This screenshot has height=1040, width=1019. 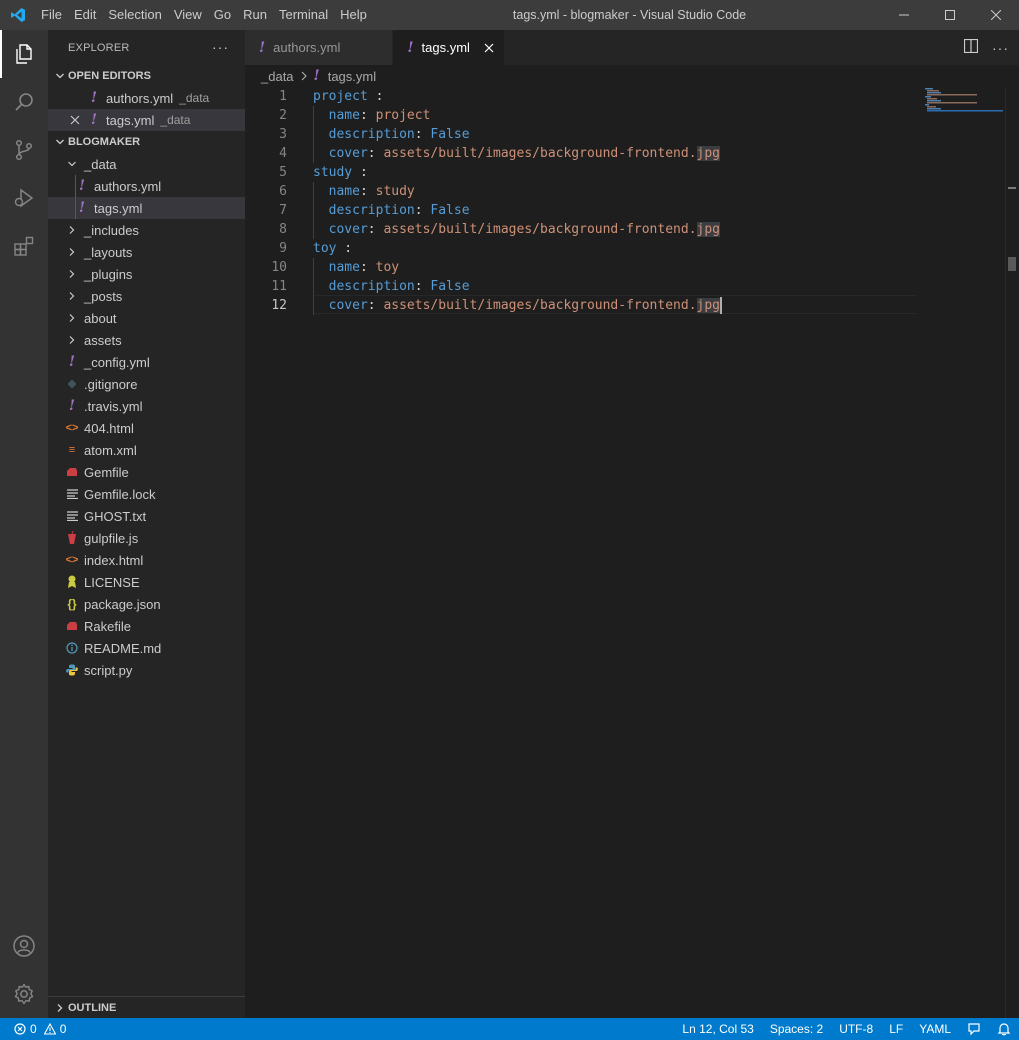 What do you see at coordinates (965, 107) in the screenshot?
I see `minimap` at bounding box center [965, 107].